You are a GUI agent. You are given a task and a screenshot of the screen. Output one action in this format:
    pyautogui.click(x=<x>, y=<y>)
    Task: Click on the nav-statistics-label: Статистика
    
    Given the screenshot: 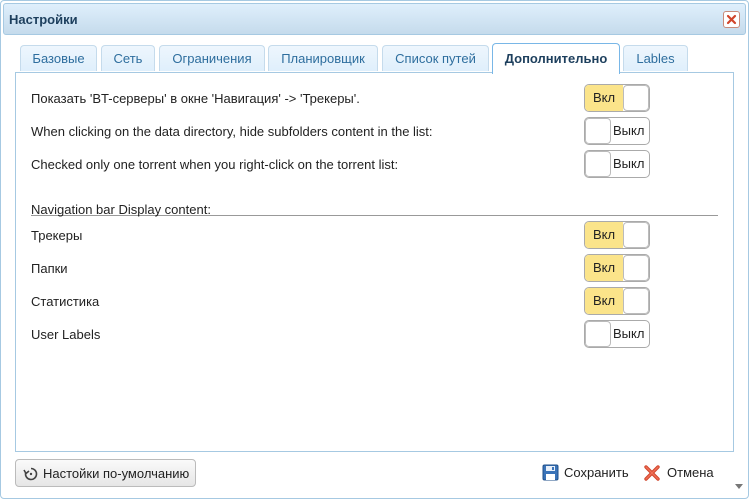 What is the action you would take?
    pyautogui.click(x=65, y=301)
    